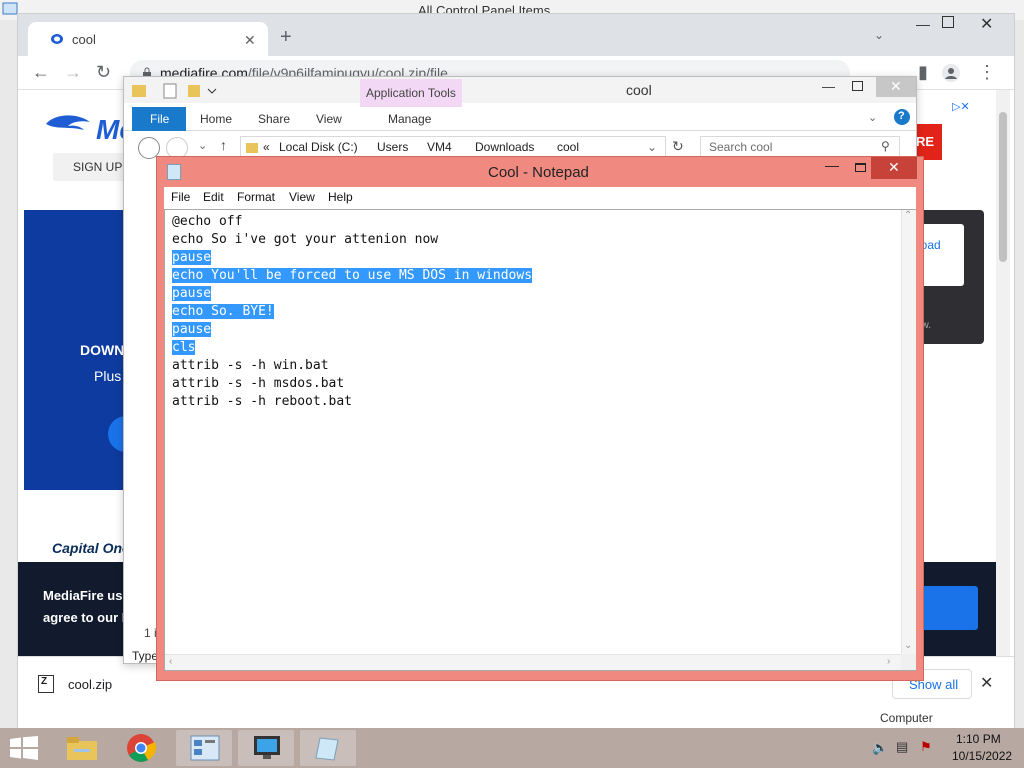 The image size is (1024, 768). Describe the element at coordinates (860, 167) in the screenshot. I see `notepad-maximize-icon` at that location.